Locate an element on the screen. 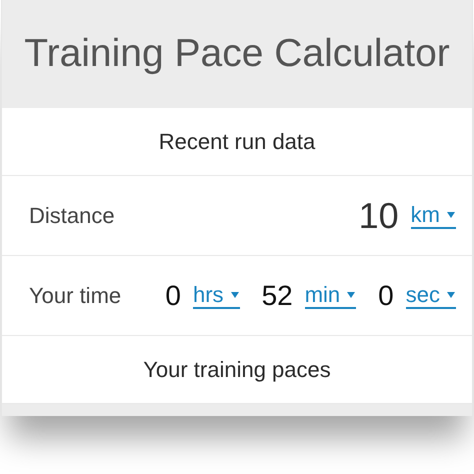 The height and width of the screenshot is (474, 474). section-heading: Recent run data is located at coordinates (237, 142).